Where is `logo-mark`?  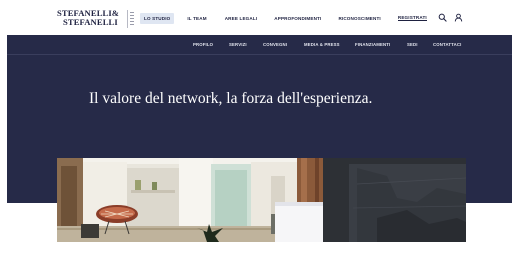 logo-mark is located at coordinates (131, 19).